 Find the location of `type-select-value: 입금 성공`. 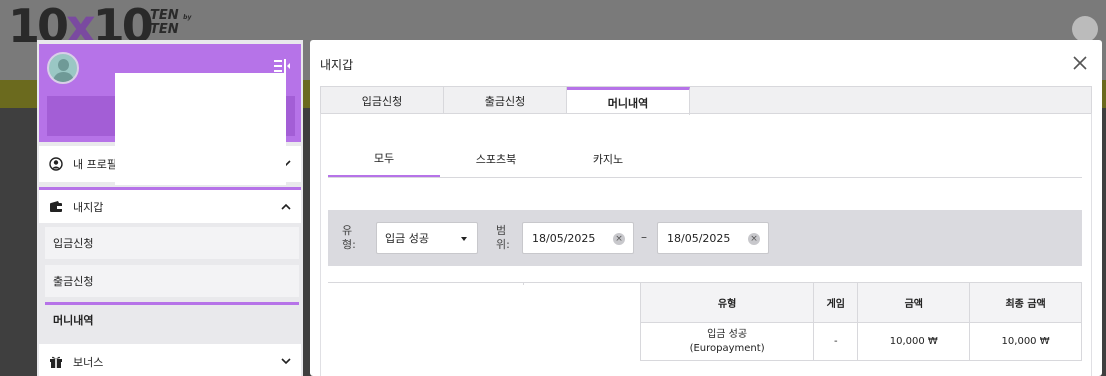

type-select-value: 입금 성공 is located at coordinates (407, 238).